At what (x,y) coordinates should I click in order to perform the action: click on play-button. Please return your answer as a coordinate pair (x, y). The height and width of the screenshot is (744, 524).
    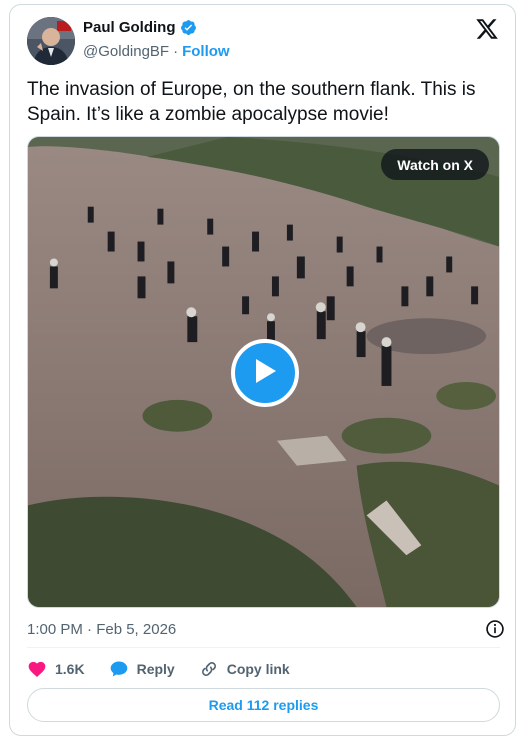
    Looking at the image, I should click on (265, 373).